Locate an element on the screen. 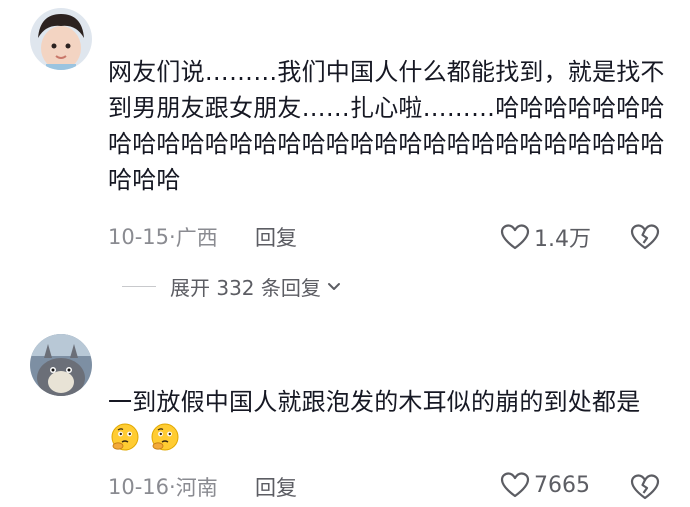 Image resolution: width=690 pixels, height=507 pixels. like-count: 7665 is located at coordinates (562, 485).